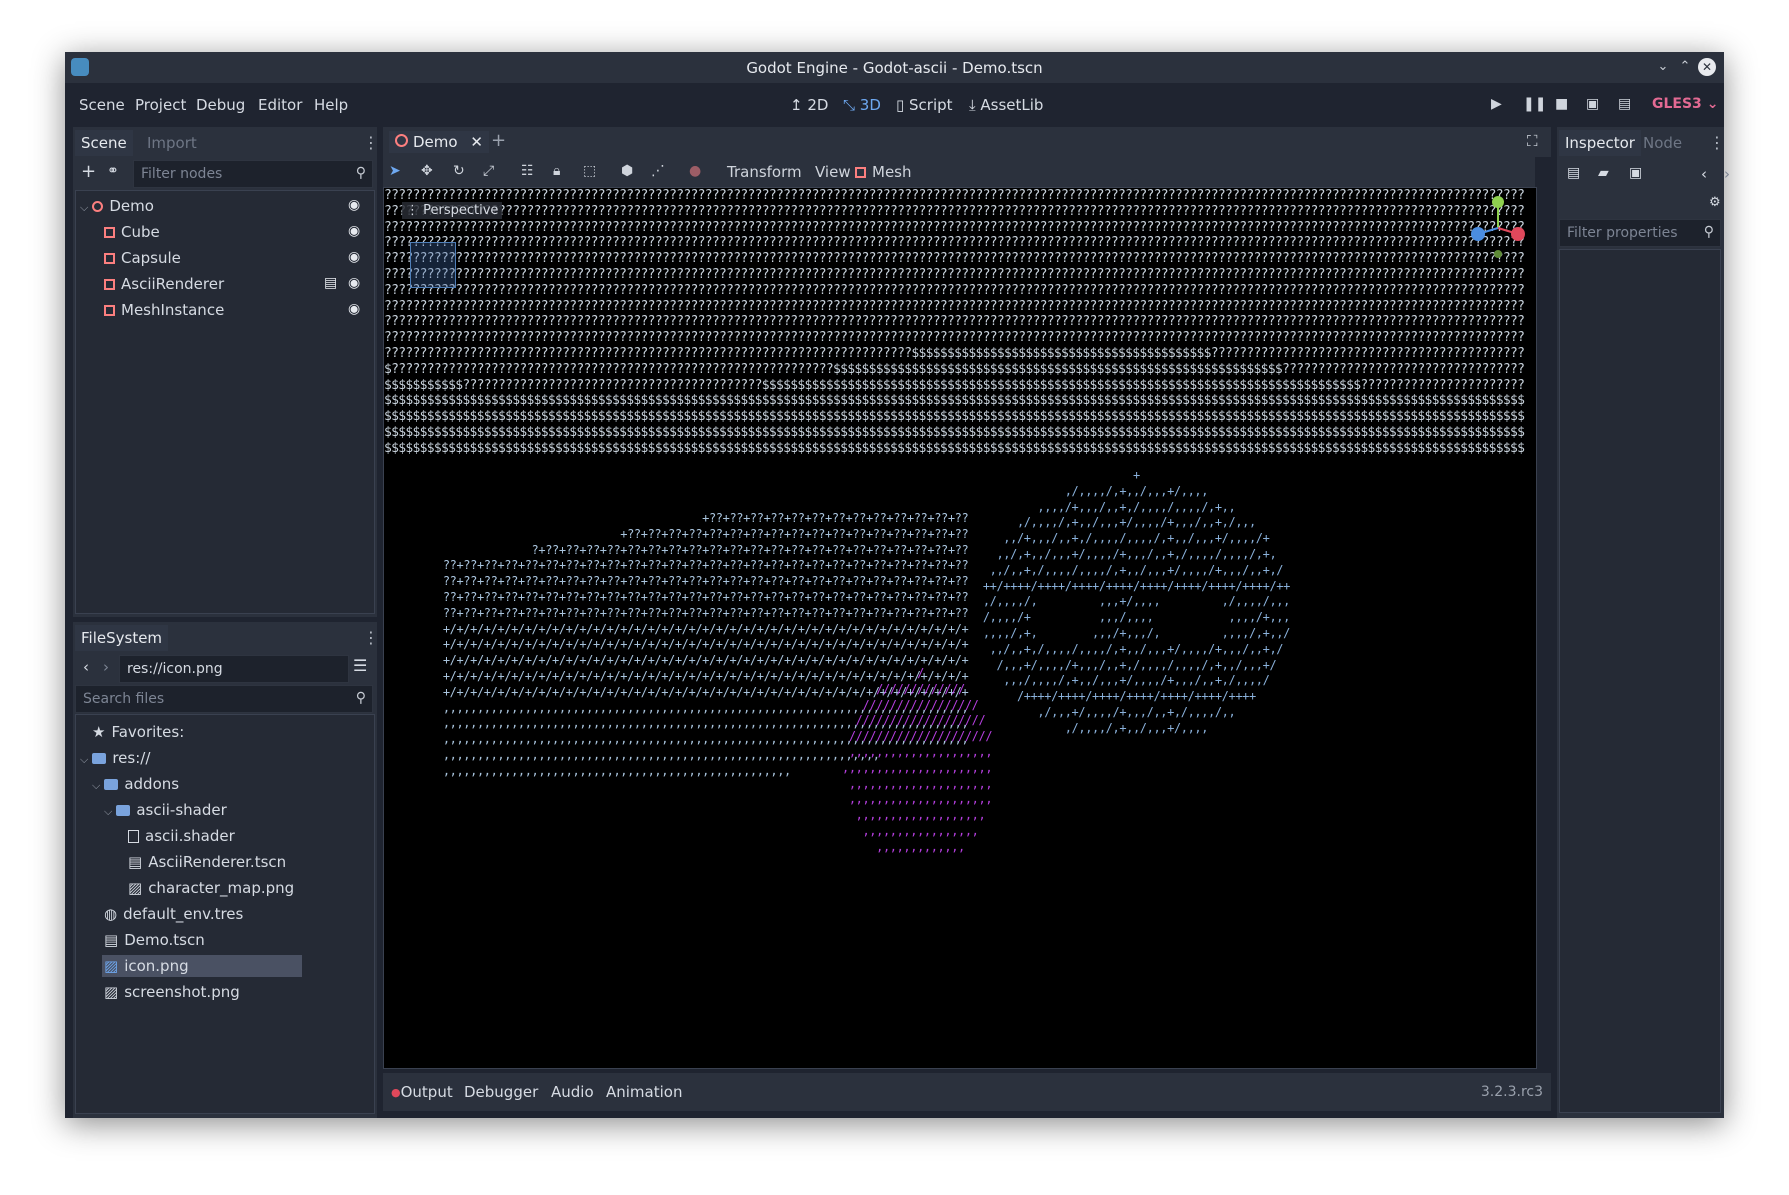 This screenshot has width=1789, height=1195. Describe the element at coordinates (1573, 173) in the screenshot. I see `new-resource-icon: ▤` at that location.